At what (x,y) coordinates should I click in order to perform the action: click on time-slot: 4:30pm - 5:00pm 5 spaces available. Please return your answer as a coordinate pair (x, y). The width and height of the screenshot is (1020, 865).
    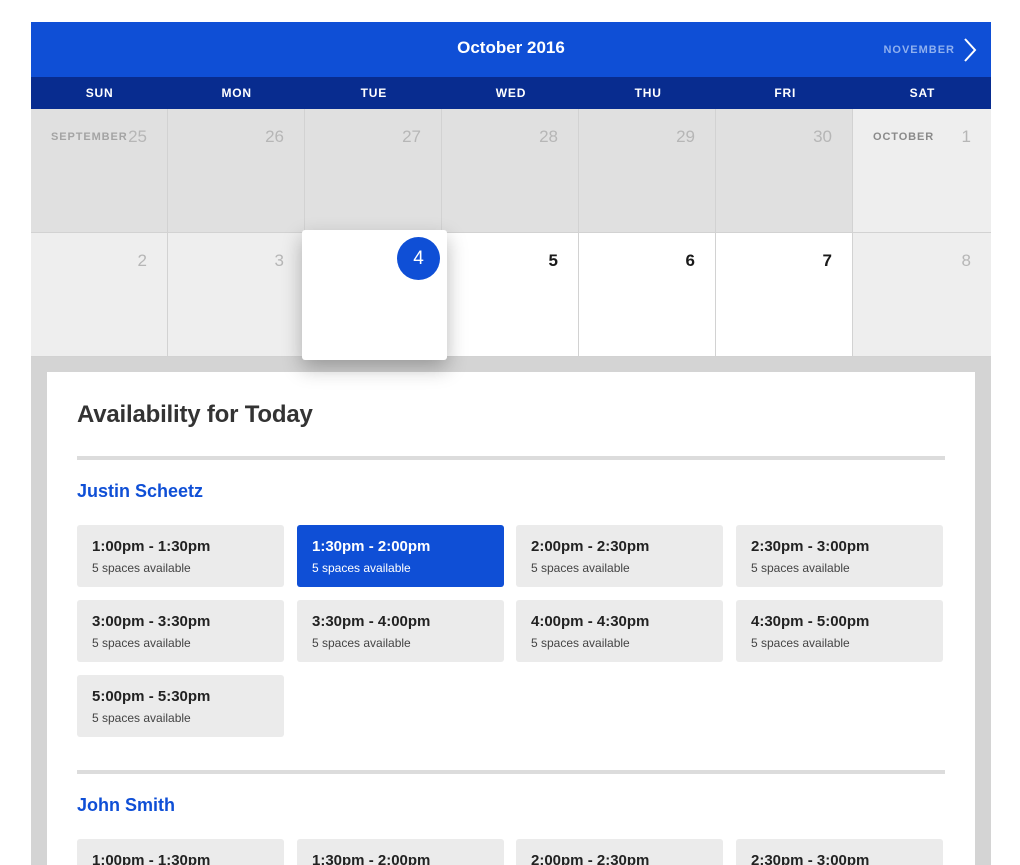
    Looking at the image, I should click on (839, 631).